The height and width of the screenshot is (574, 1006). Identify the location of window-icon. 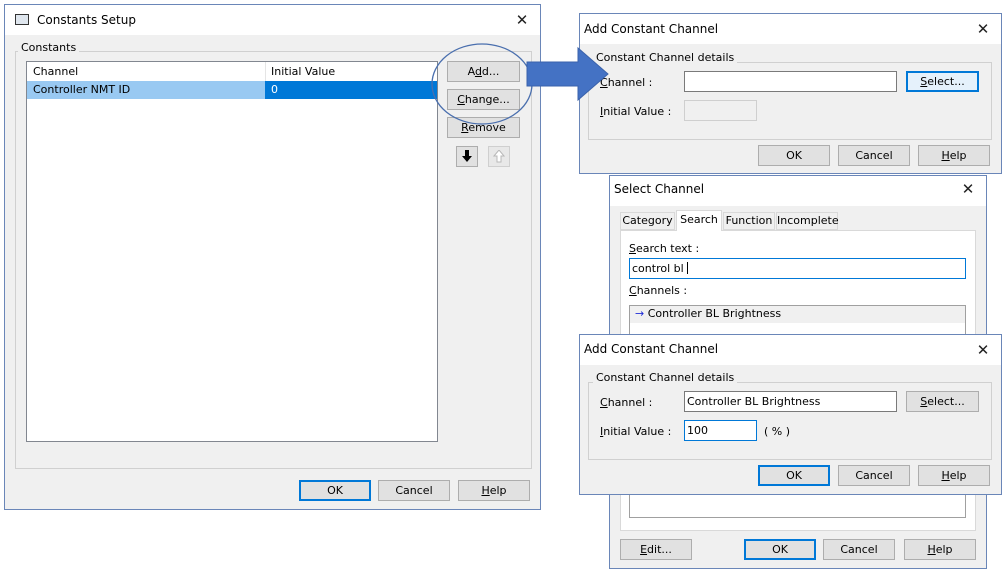
(22, 19).